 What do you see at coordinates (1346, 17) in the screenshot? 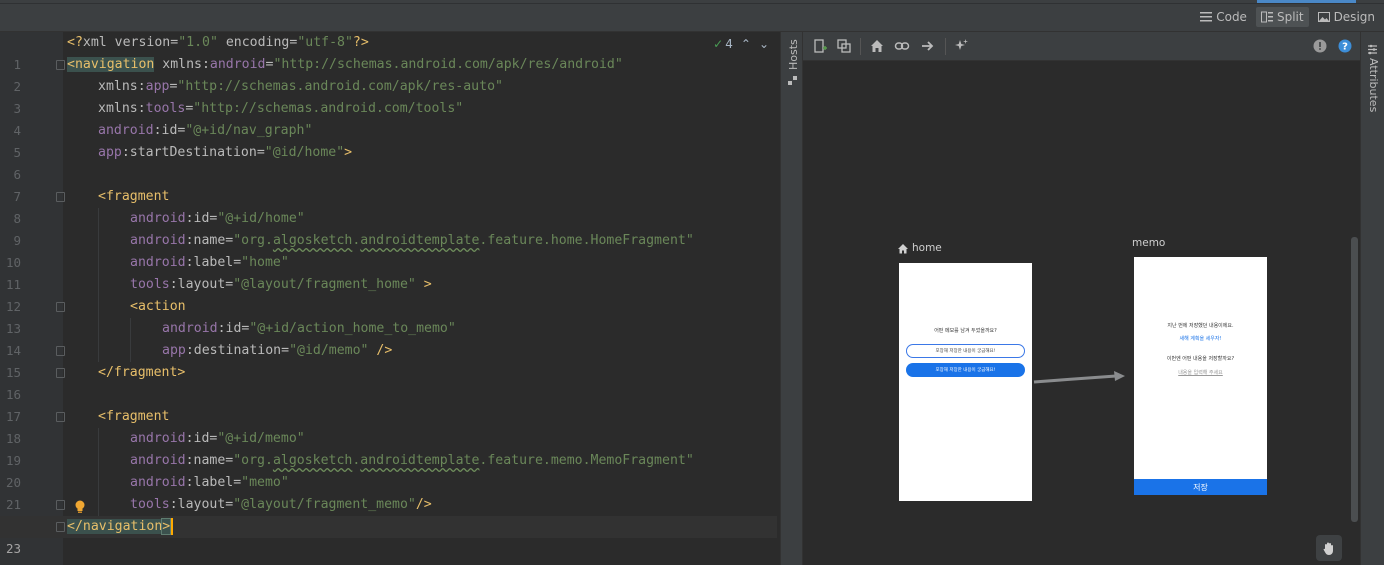
I see `design-view-button: Design` at bounding box center [1346, 17].